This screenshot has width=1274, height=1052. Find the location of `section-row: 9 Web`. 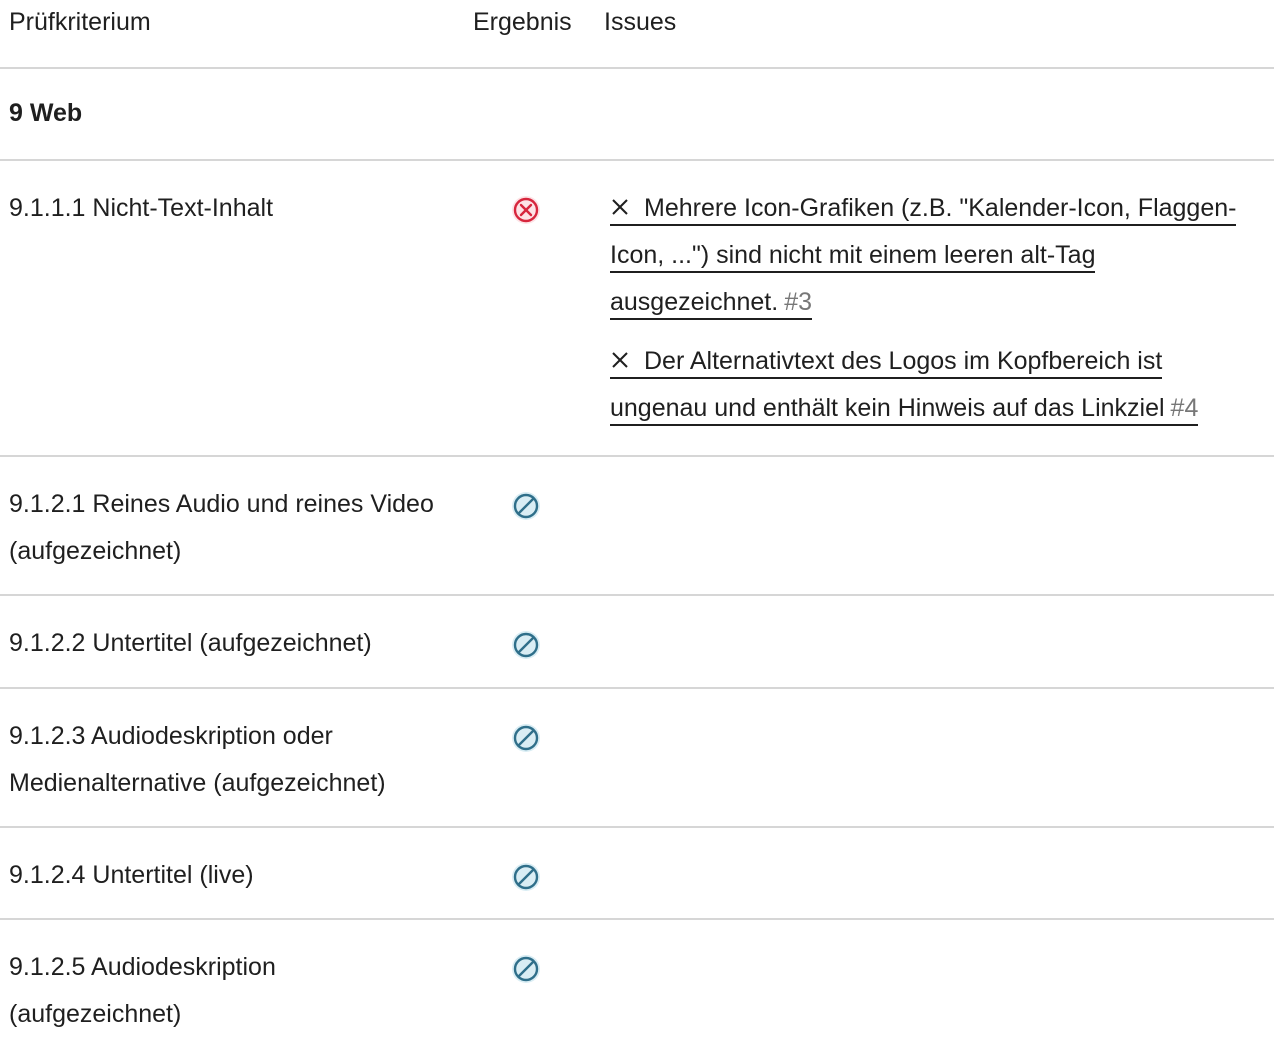

section-row: 9 Web is located at coordinates (637, 115).